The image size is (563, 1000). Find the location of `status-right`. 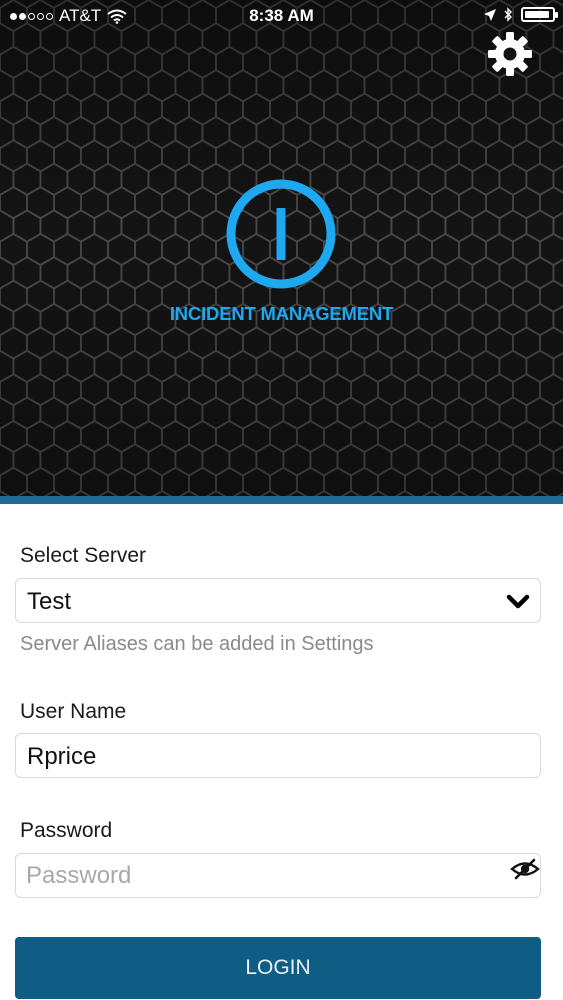

status-right is located at coordinates (521, 14).